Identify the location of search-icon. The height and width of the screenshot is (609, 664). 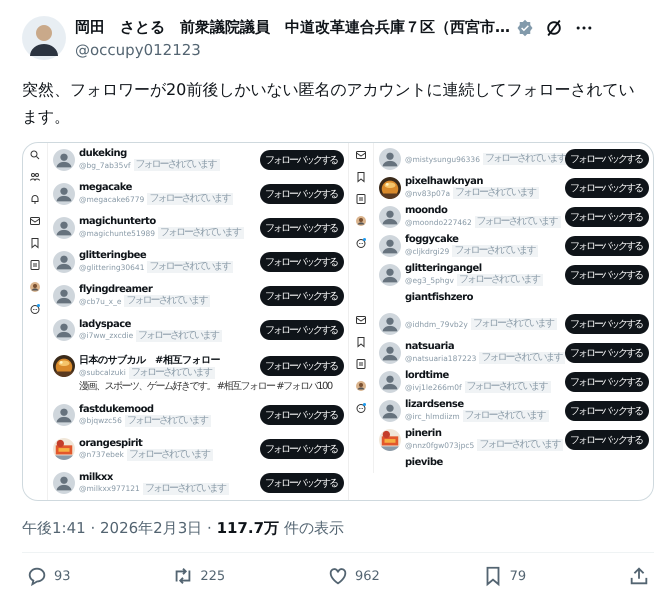
(35, 155).